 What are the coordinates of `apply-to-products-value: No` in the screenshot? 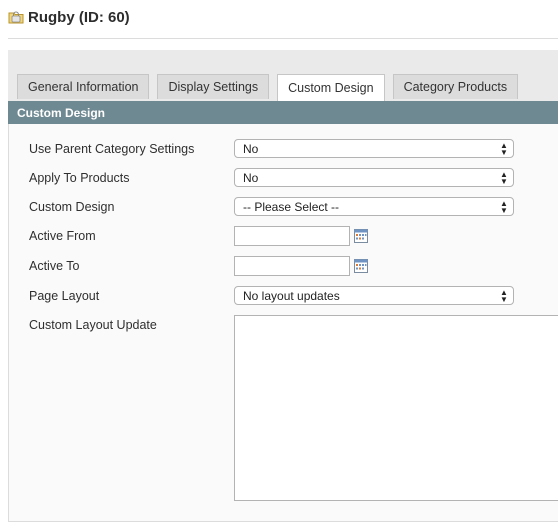 It's located at (251, 177).